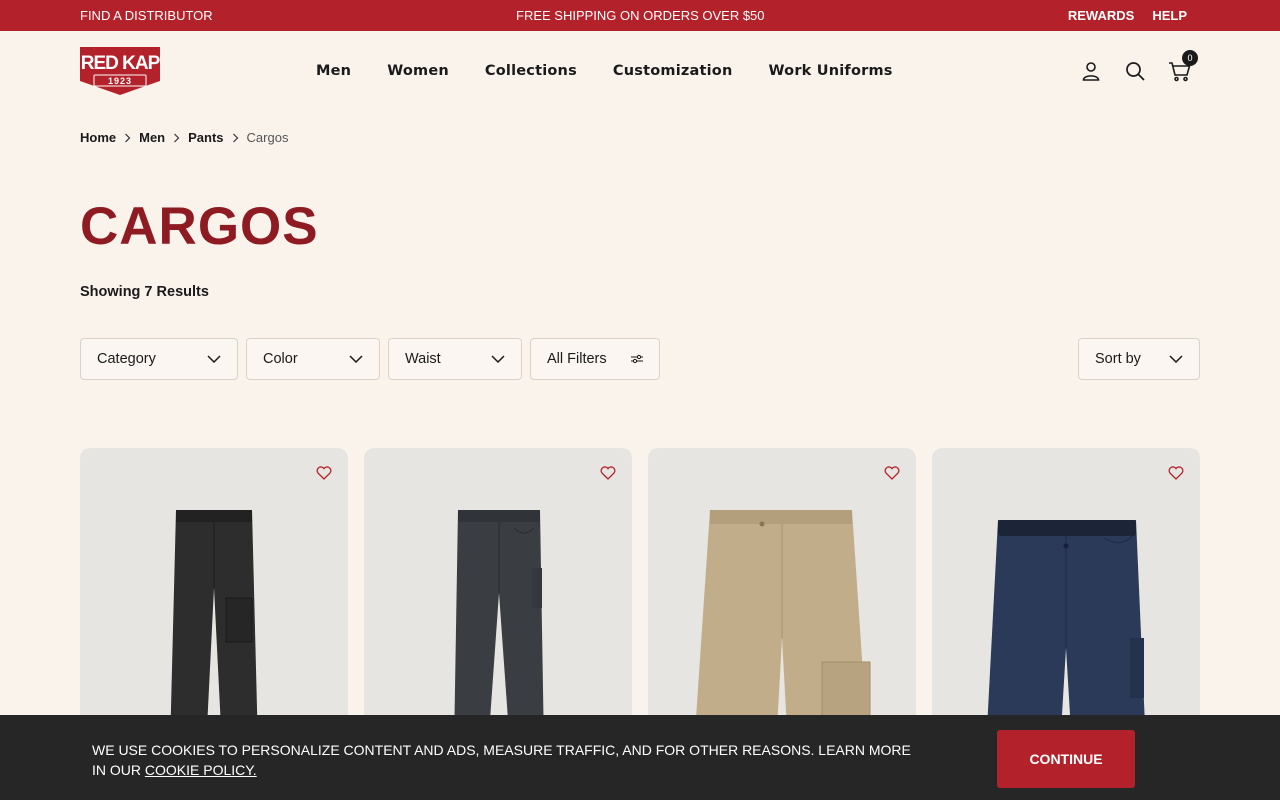 This screenshot has height=800, width=1280. I want to click on category-filter: Category, so click(159, 359).